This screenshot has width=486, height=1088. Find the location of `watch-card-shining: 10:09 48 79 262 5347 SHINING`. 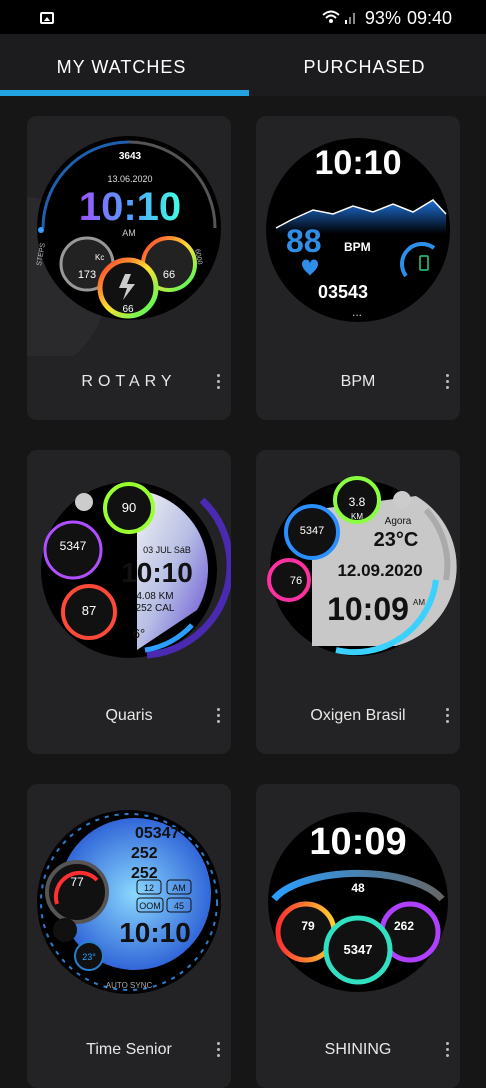

watch-card-shining: 10:09 48 79 262 5347 SHINING is located at coordinates (358, 936).